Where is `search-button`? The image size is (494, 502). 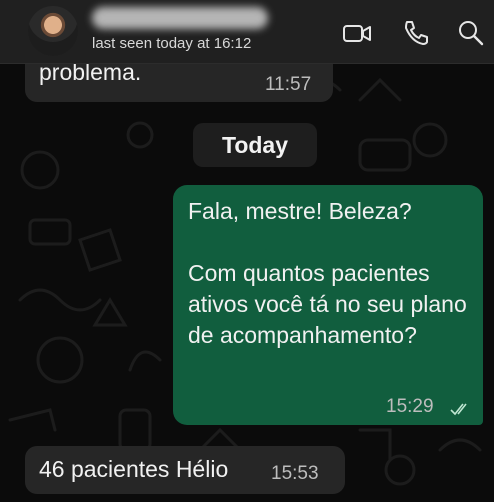
search-button is located at coordinates (471, 33).